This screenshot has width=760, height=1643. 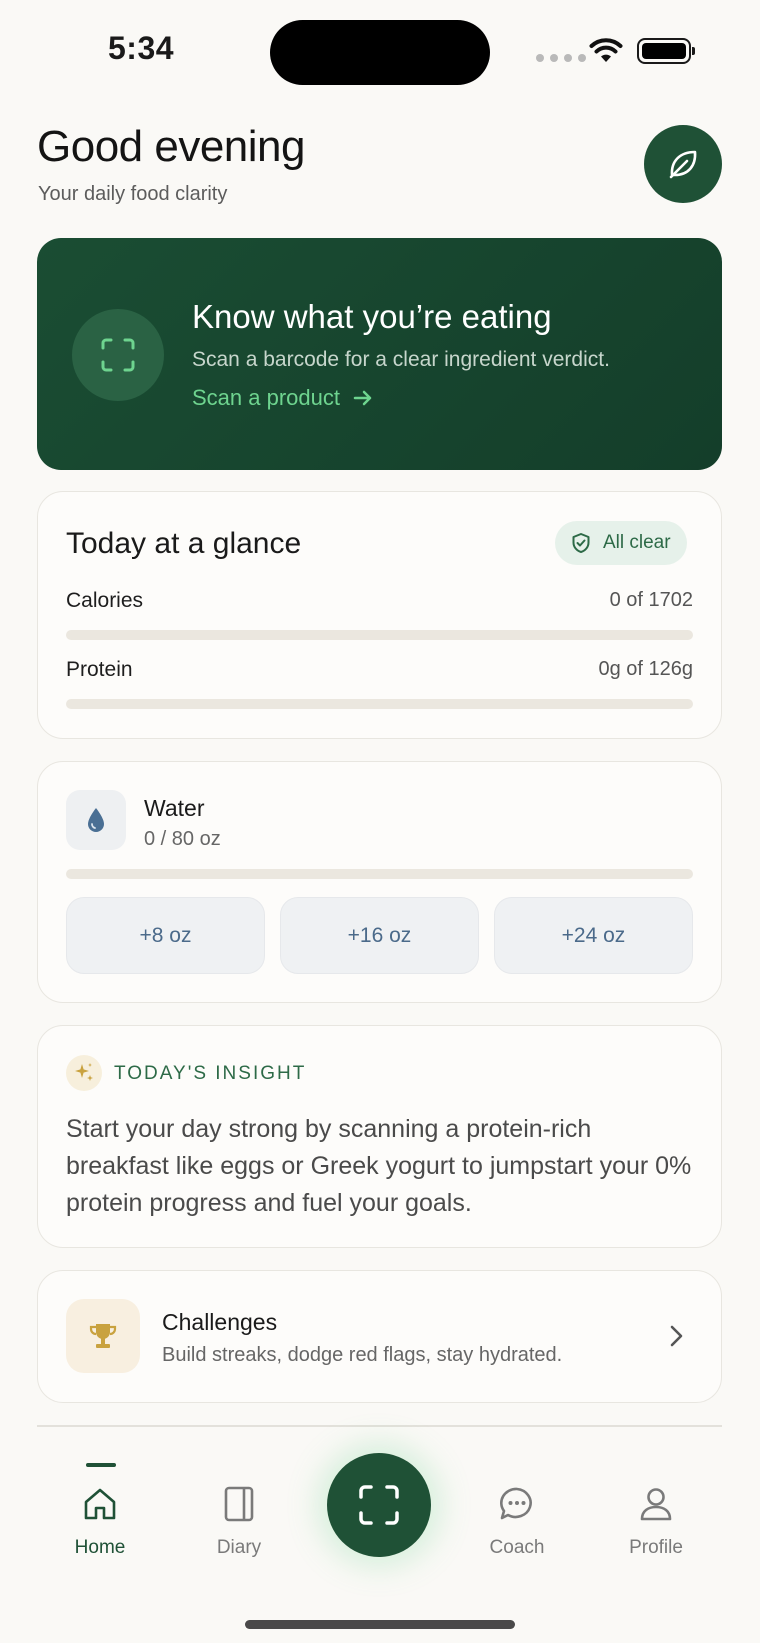 I want to click on sparkle-icon-badge, so click(x=84, y=1073).